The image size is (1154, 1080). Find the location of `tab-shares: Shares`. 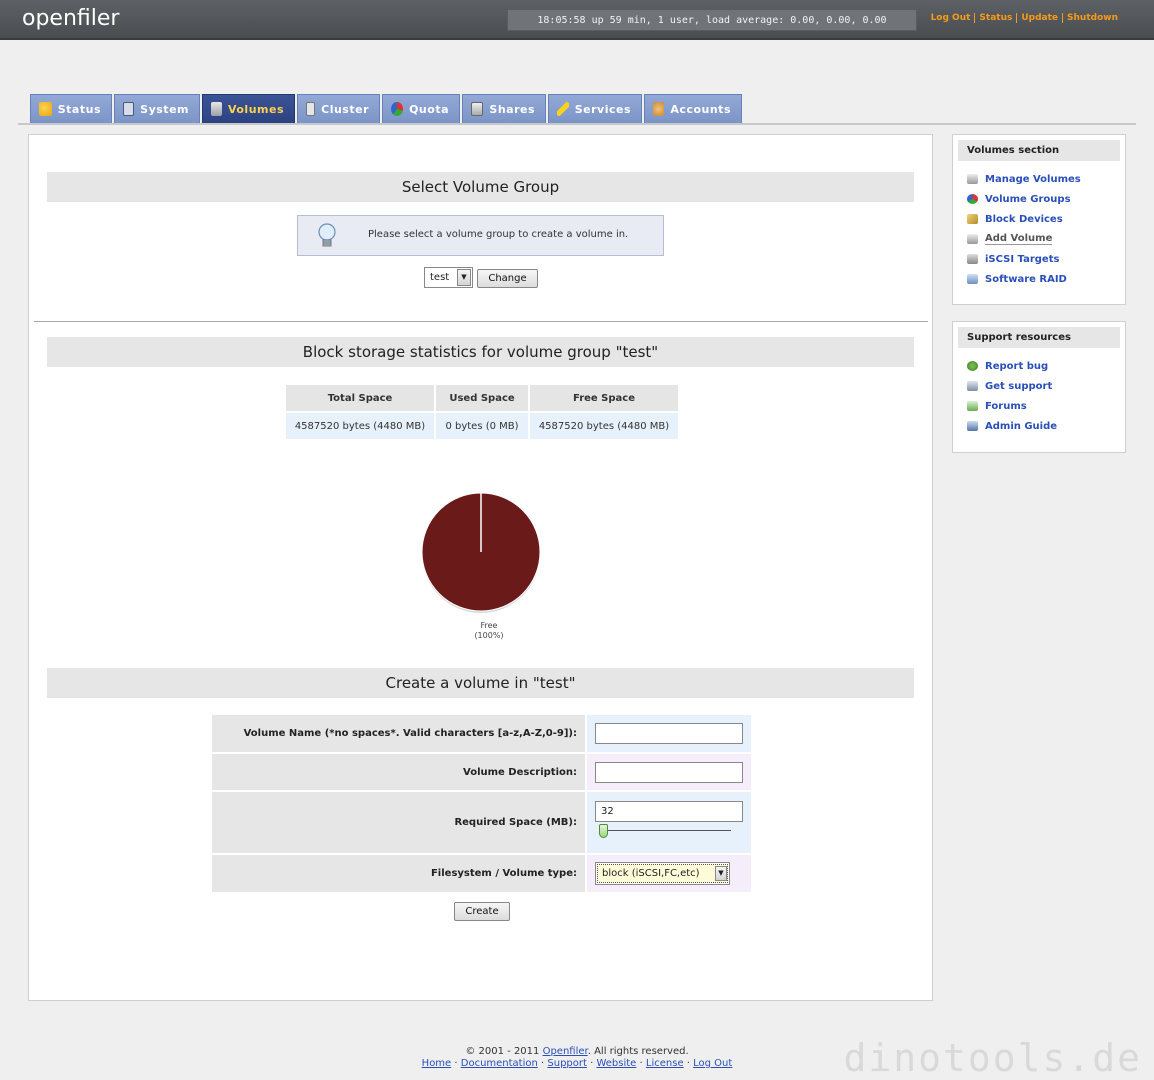

tab-shares: Shares is located at coordinates (504, 108).